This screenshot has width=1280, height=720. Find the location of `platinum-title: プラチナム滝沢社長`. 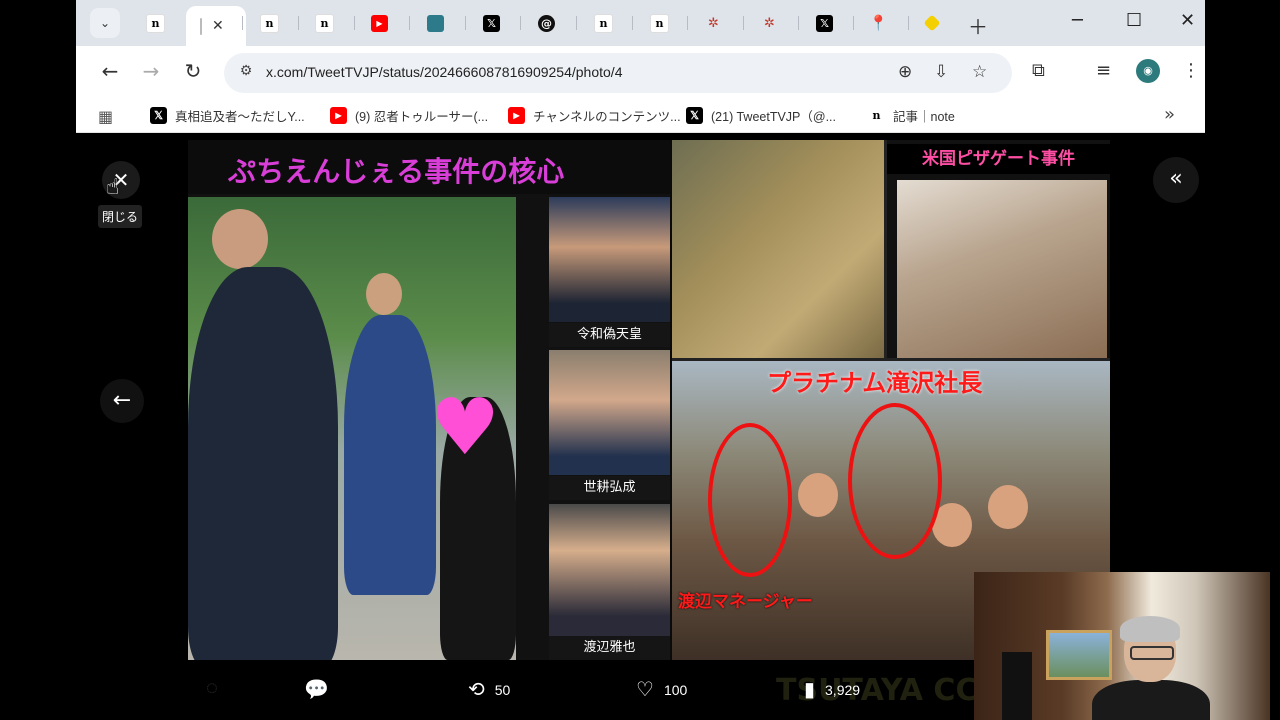

platinum-title: プラチナム滝沢社長 is located at coordinates (875, 383).